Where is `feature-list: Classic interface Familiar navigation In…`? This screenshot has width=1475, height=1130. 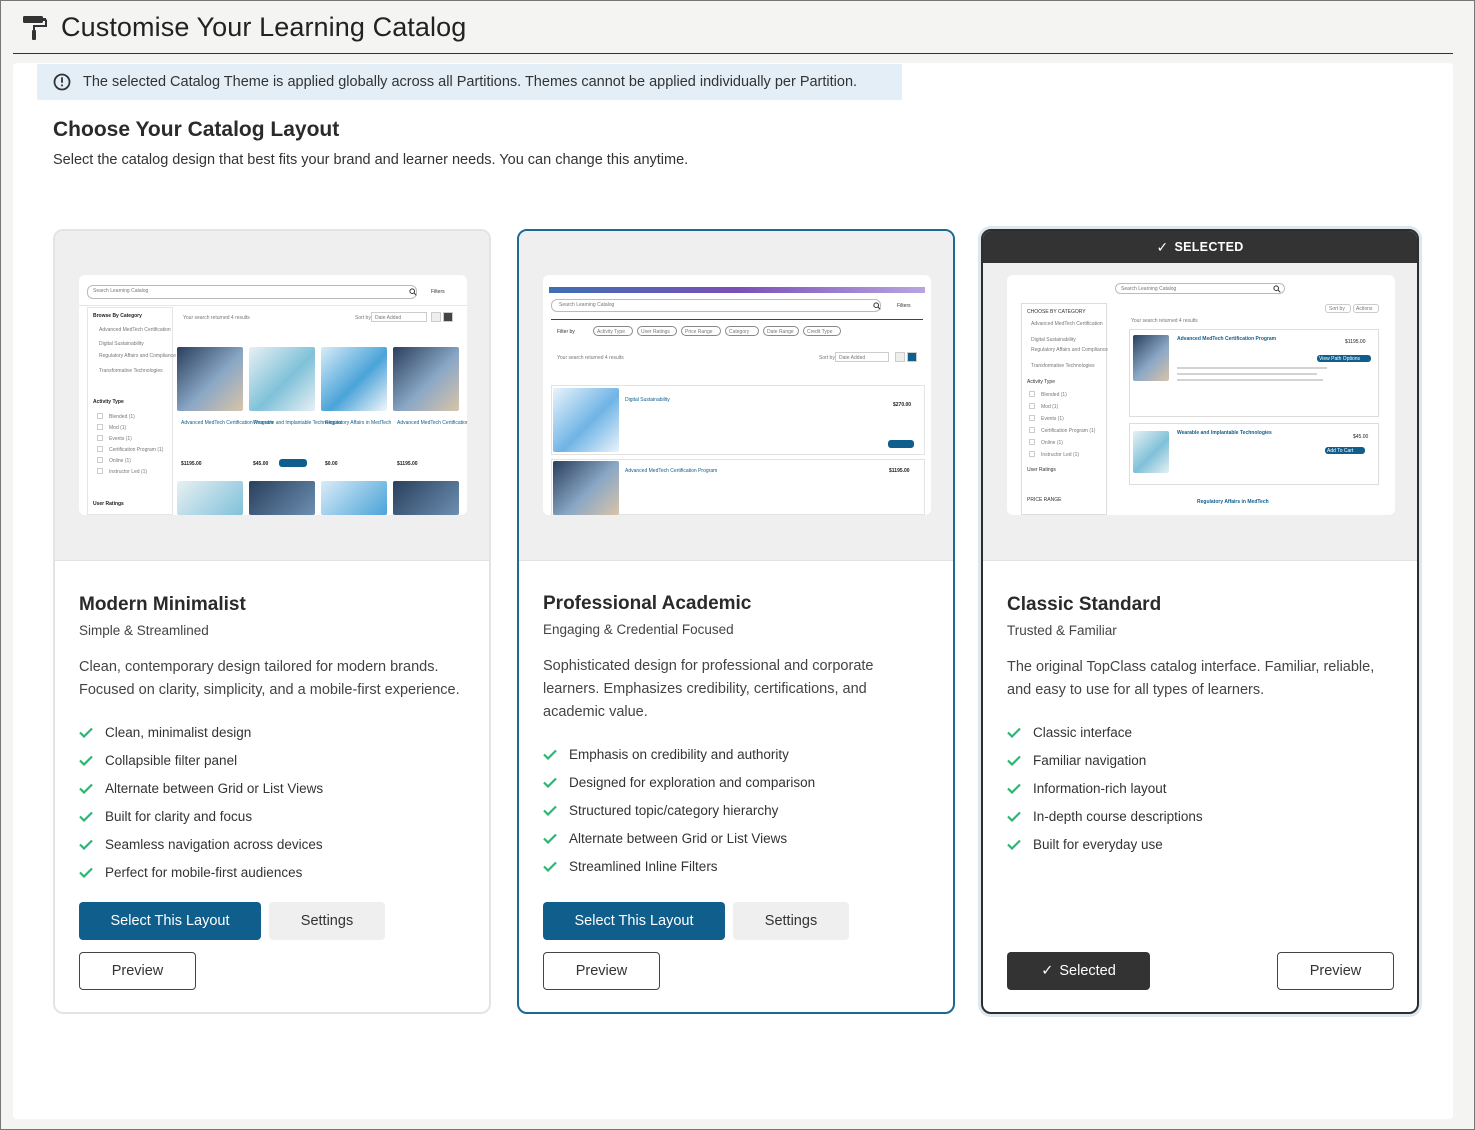 feature-list: Classic interface Familiar navigation In… is located at coordinates (1105, 788).